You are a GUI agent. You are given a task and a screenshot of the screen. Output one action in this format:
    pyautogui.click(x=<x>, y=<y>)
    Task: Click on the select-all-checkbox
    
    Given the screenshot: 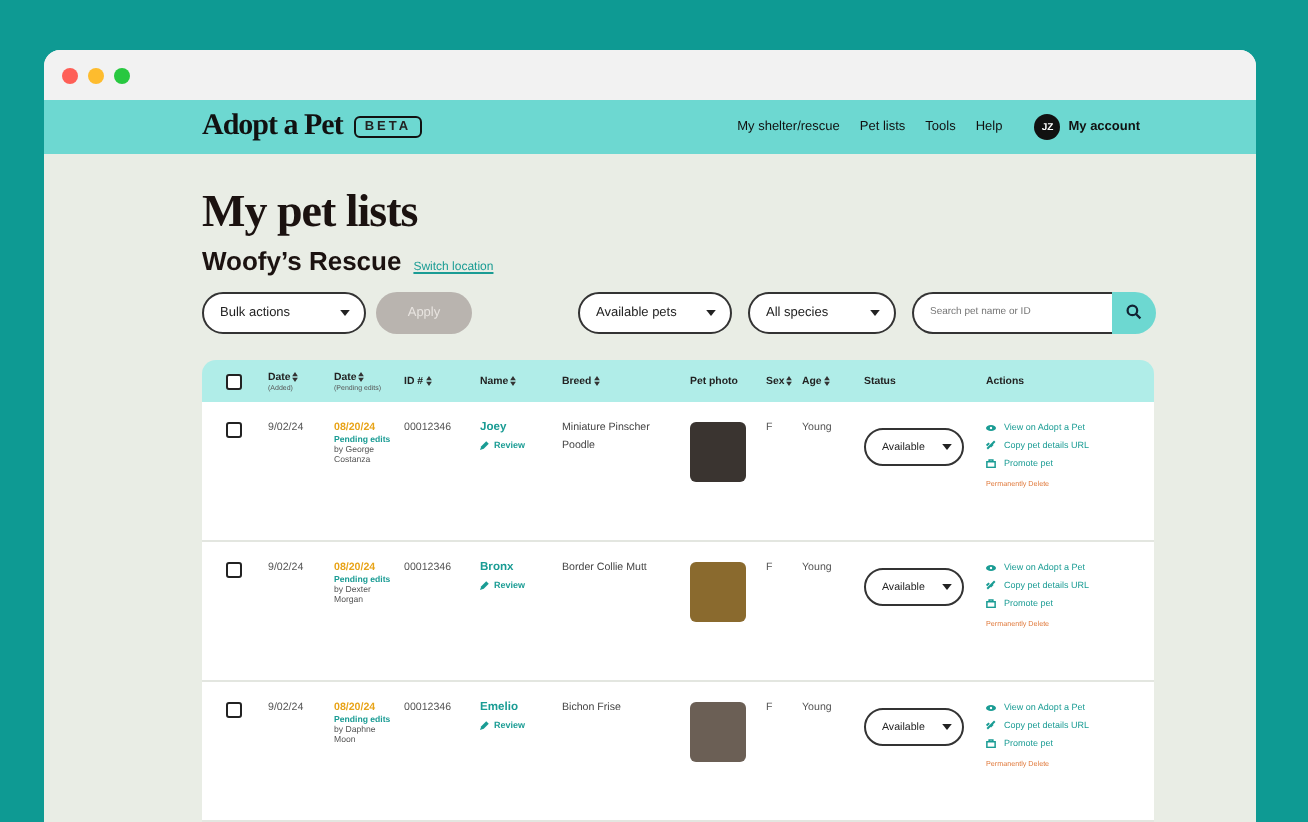 What is the action you would take?
    pyautogui.click(x=234, y=381)
    